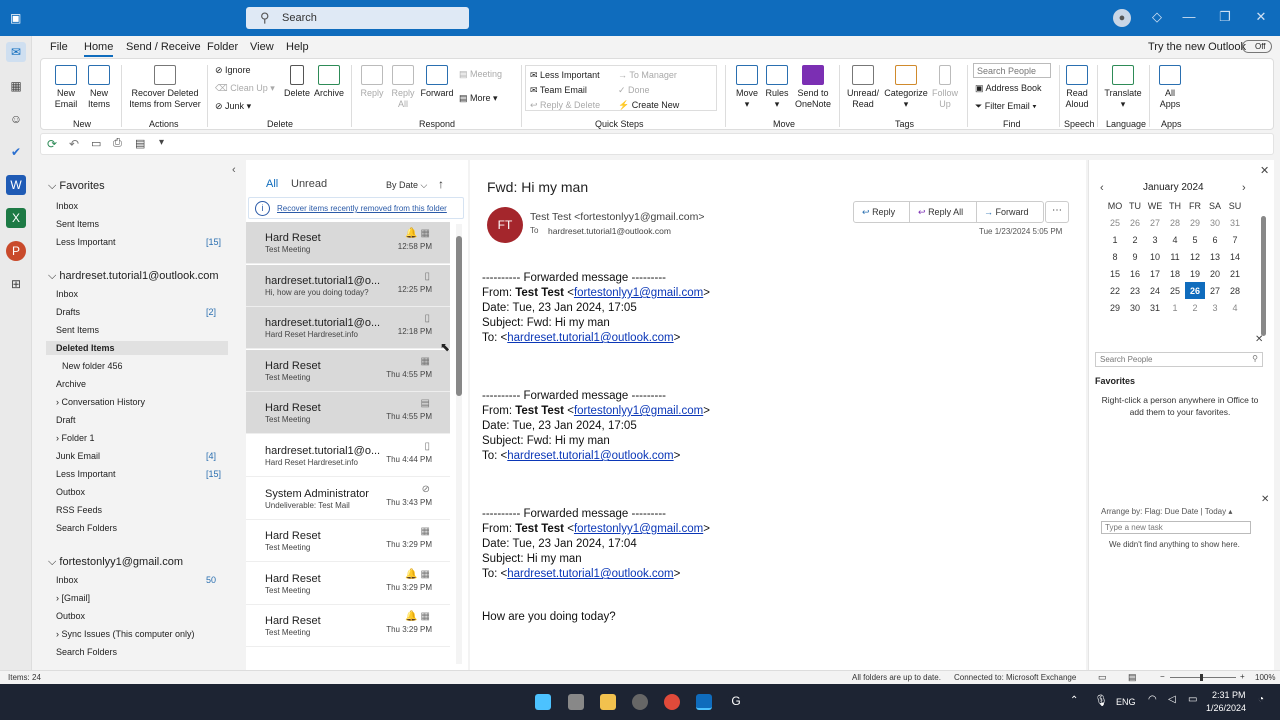 Image resolution: width=1280 pixels, height=720 pixels. What do you see at coordinates (558, 90) in the screenshot?
I see `qs-team-email: ✉ Team Email` at bounding box center [558, 90].